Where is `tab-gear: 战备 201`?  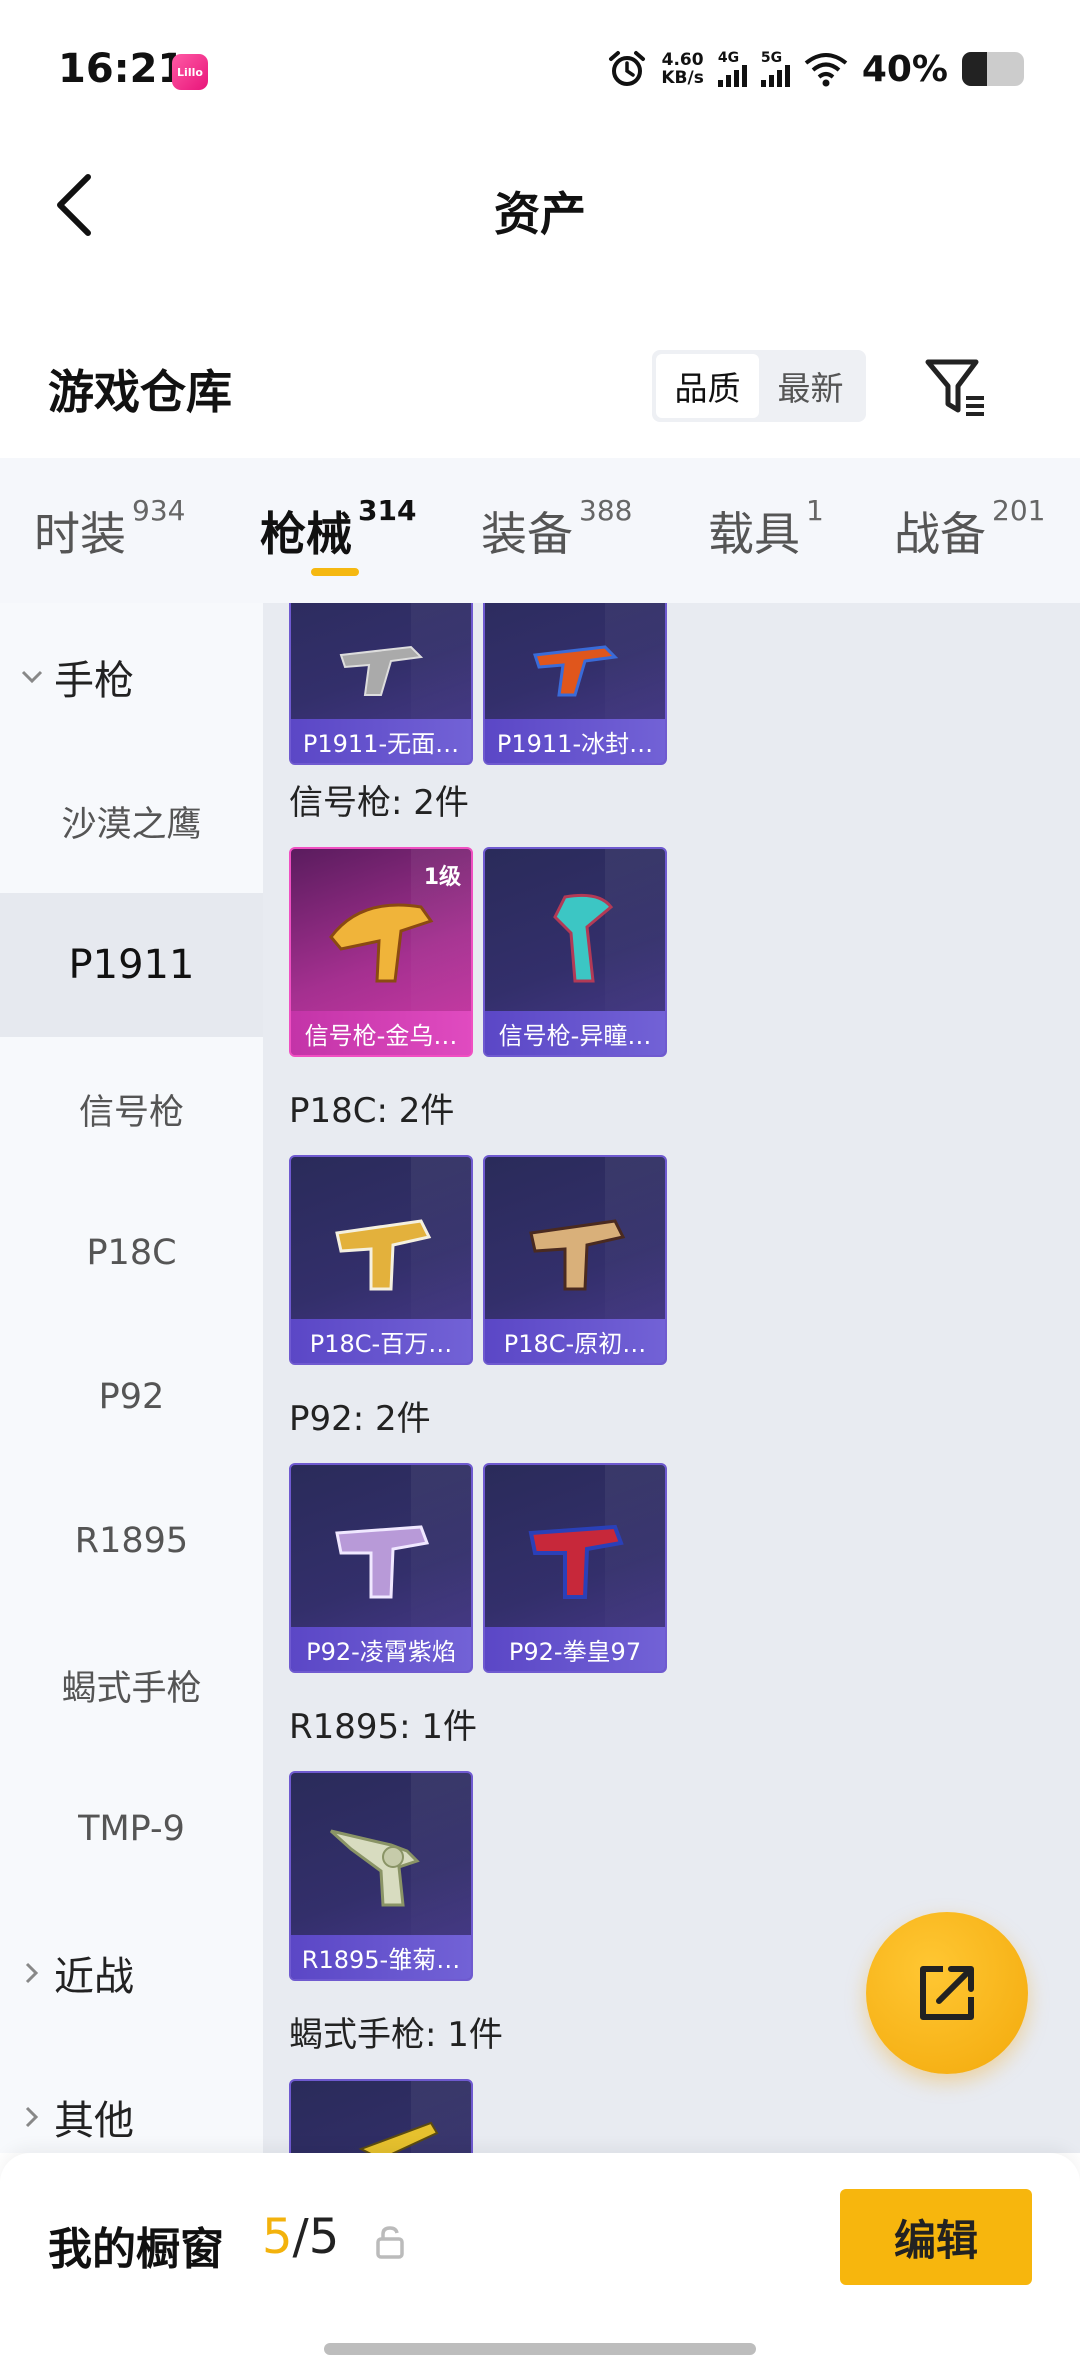
tab-gear: 战备 201 is located at coordinates (969, 529).